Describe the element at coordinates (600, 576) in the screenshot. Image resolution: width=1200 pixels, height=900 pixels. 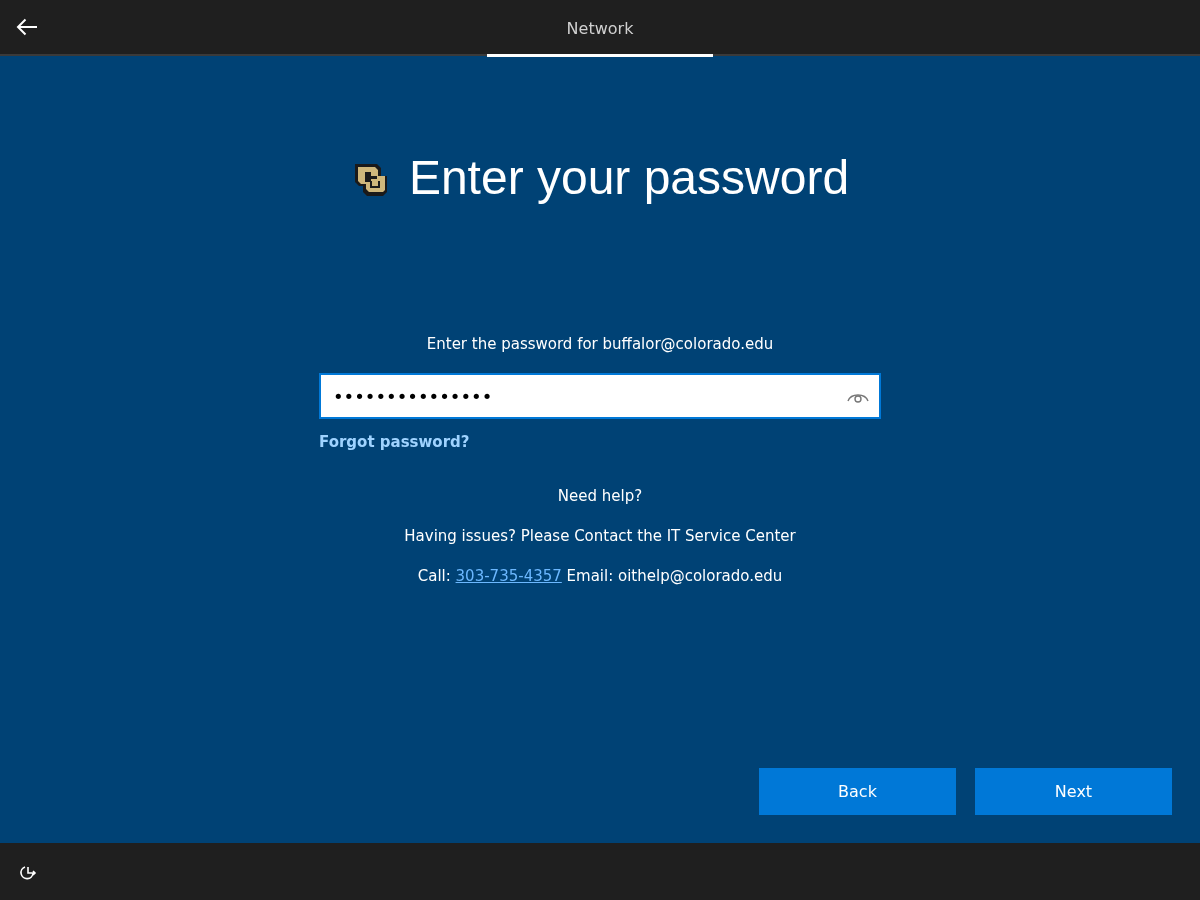
I see `contact-line: Call: 303-735-4357 Email: oithelp@colorado.edu` at that location.